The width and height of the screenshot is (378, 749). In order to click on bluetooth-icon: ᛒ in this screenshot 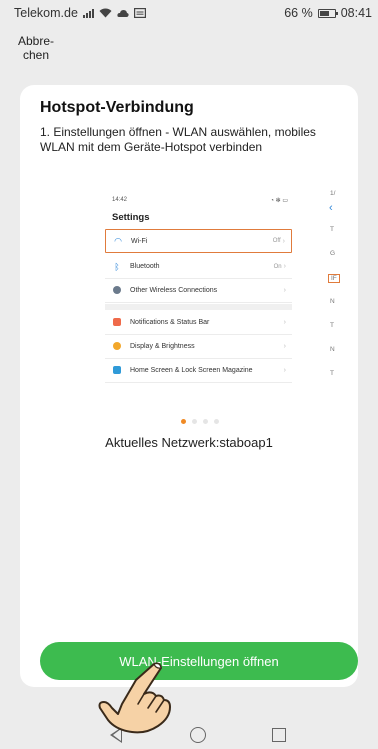, I will do `click(117, 266)`.